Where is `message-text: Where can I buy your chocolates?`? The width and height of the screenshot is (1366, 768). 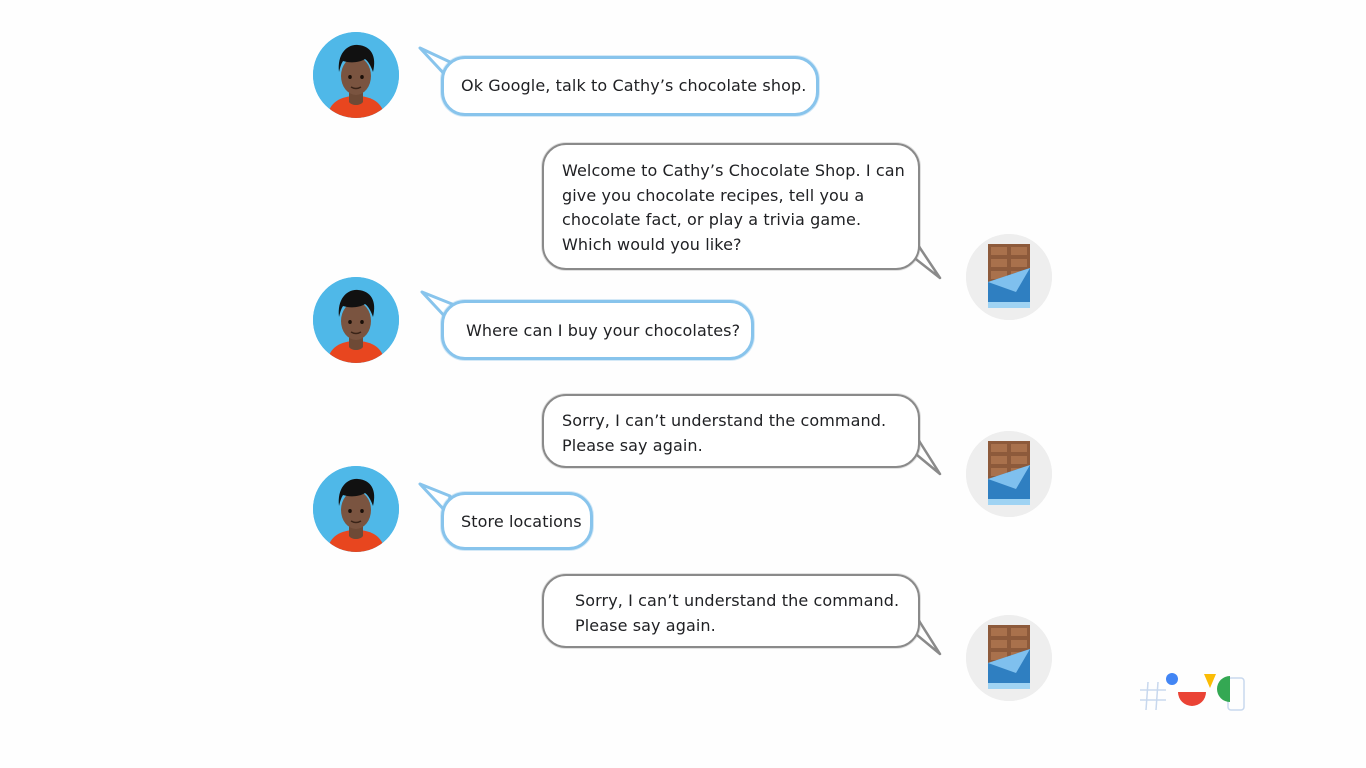
message-text: Where can I buy your chocolates? is located at coordinates (603, 330).